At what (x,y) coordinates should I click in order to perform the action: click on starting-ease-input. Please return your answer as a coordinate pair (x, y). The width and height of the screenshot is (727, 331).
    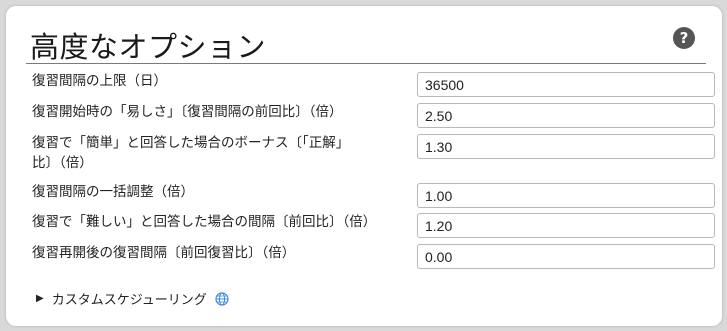
    Looking at the image, I should click on (566, 115).